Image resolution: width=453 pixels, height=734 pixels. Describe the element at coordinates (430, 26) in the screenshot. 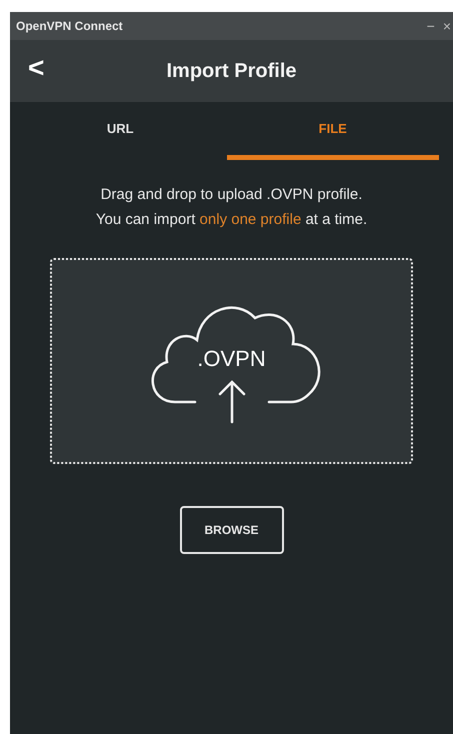

I see `minimize-button: −` at that location.